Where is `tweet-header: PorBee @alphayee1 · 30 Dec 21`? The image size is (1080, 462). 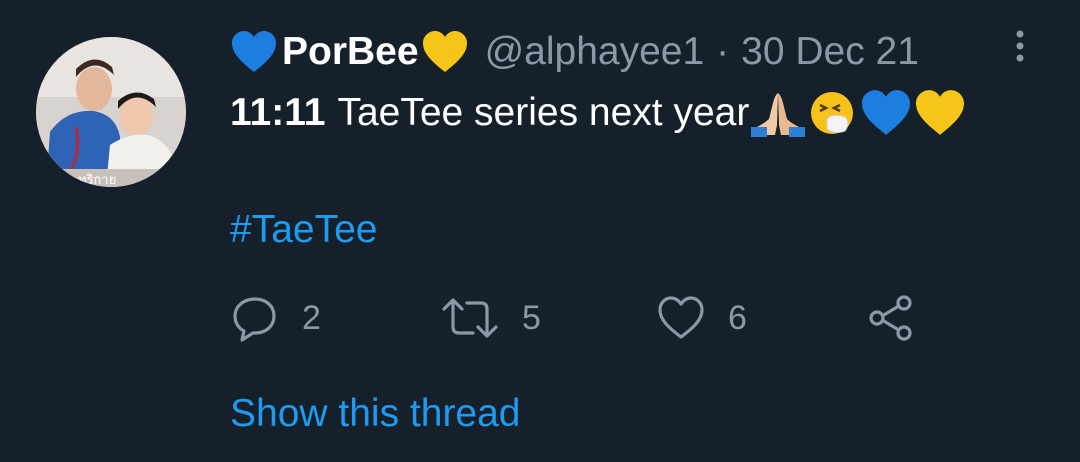
tweet-header: PorBee @alphayee1 · 30 Dec 21 is located at coordinates (574, 52).